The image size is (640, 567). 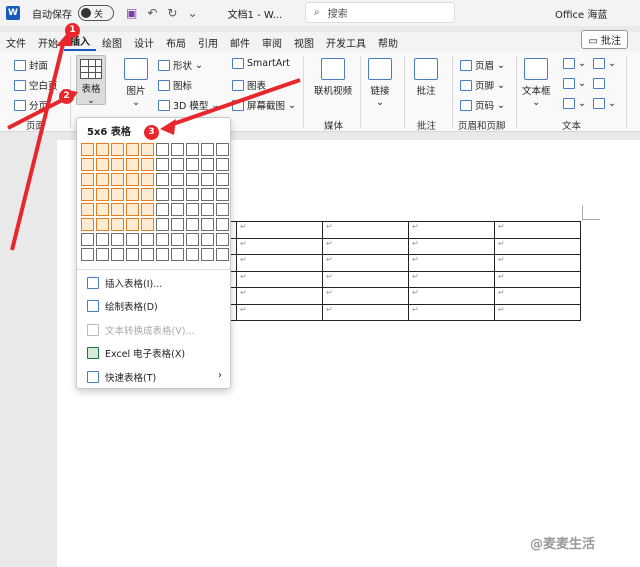 What do you see at coordinates (112, 42) in the screenshot?
I see `tab-draw: 绘图` at bounding box center [112, 42].